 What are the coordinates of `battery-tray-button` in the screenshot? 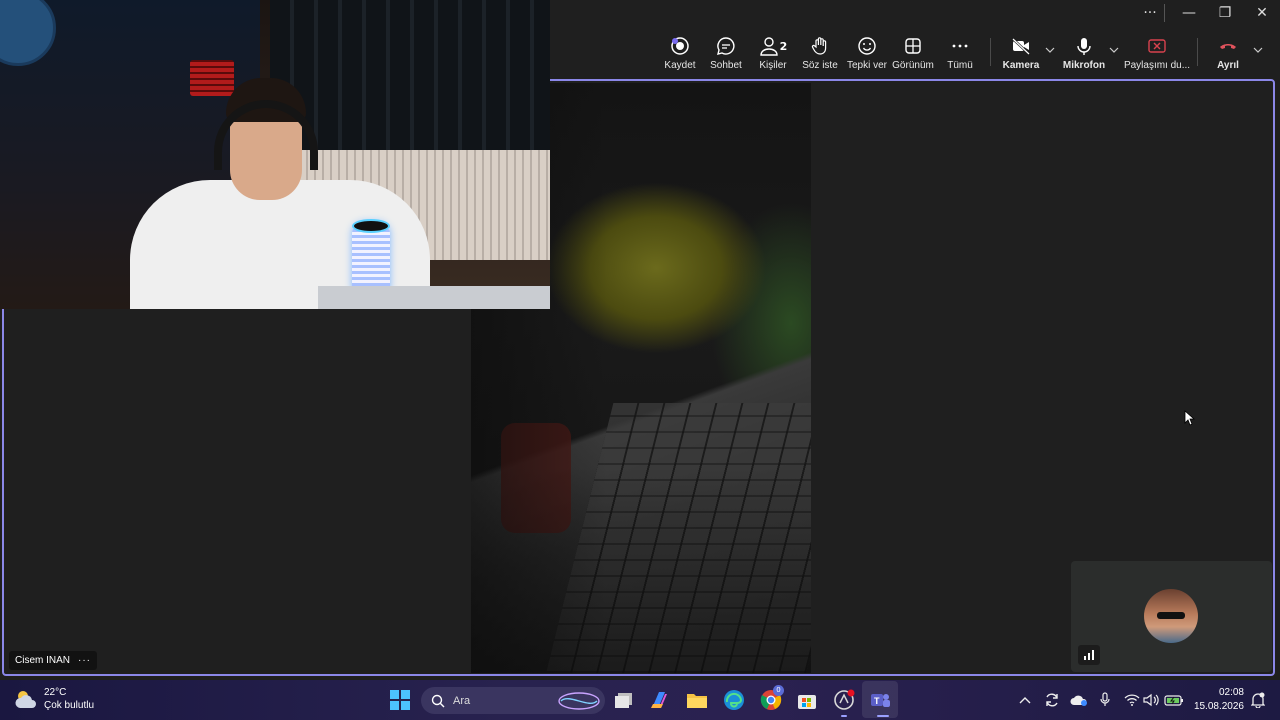 It's located at (1174, 700).